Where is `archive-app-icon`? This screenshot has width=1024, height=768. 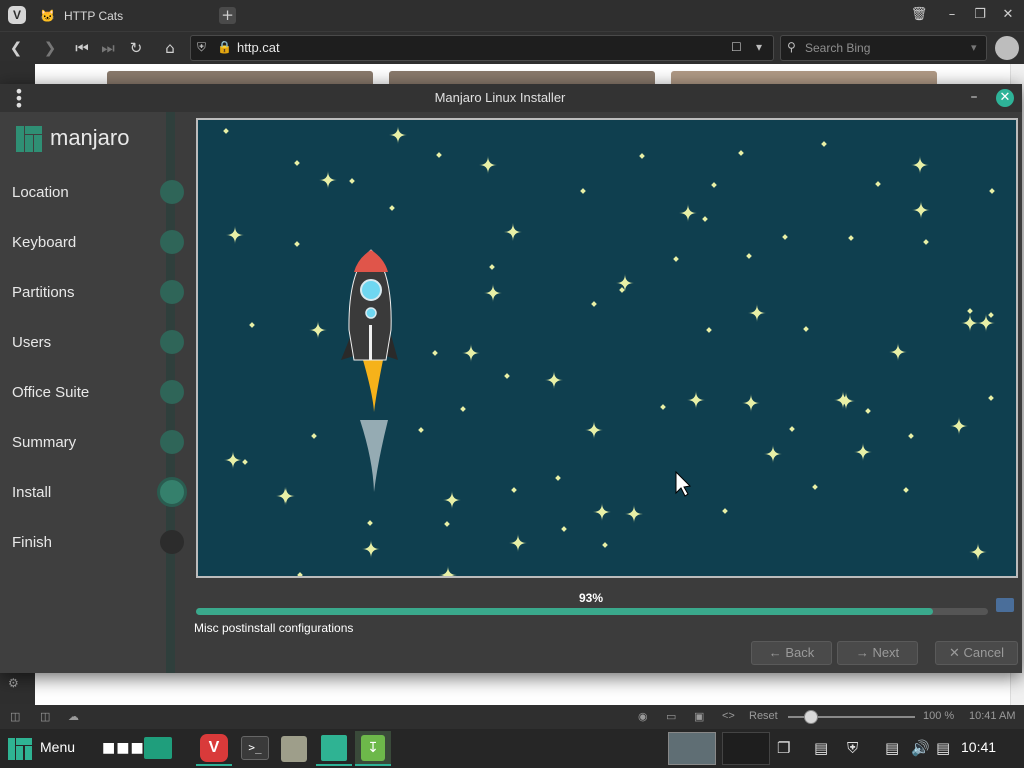
archive-app-icon is located at coordinates (294, 748).